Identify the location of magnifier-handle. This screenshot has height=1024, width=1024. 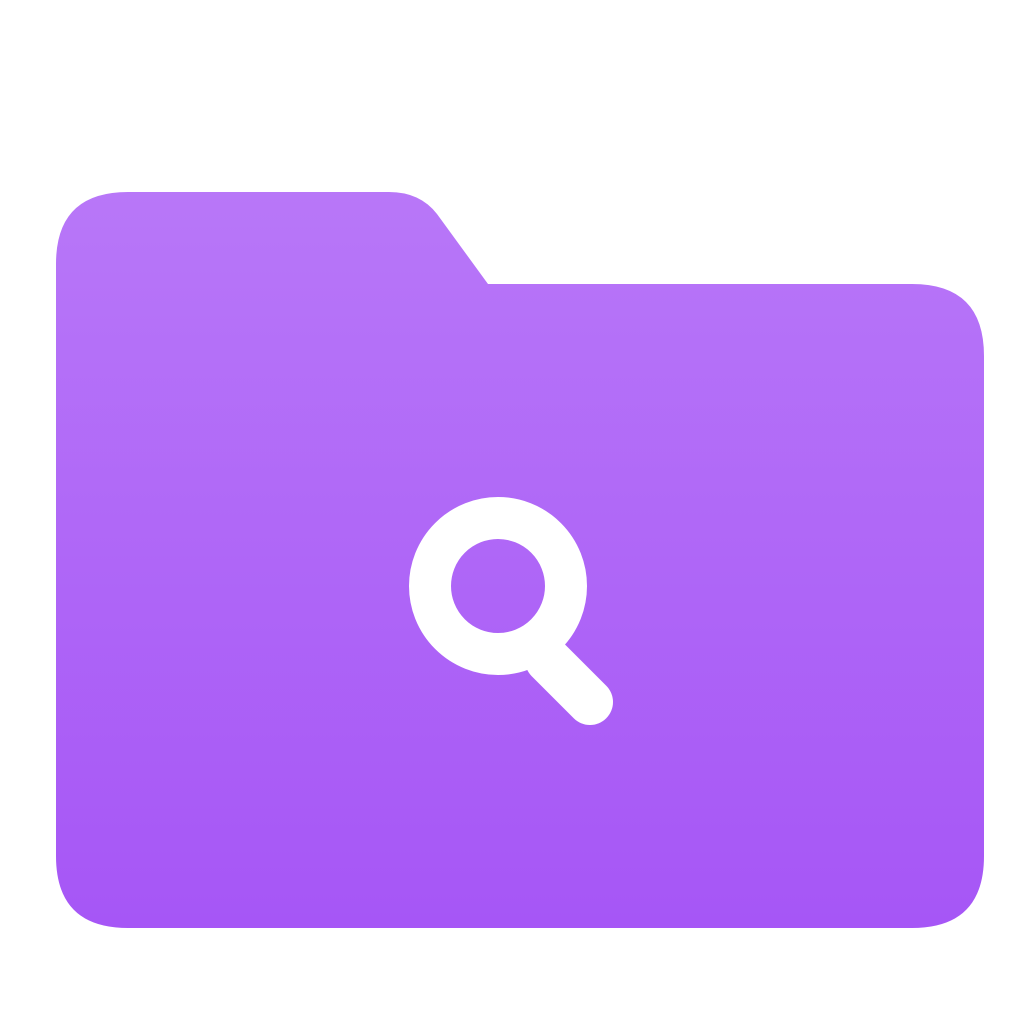
(569, 681).